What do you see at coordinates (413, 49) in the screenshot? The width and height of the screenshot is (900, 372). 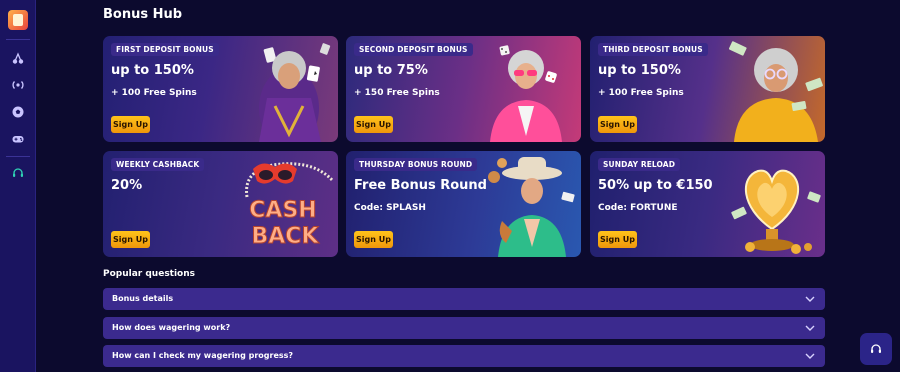 I see `bonus-badge: SECOND DEPOSIT BONUS` at bounding box center [413, 49].